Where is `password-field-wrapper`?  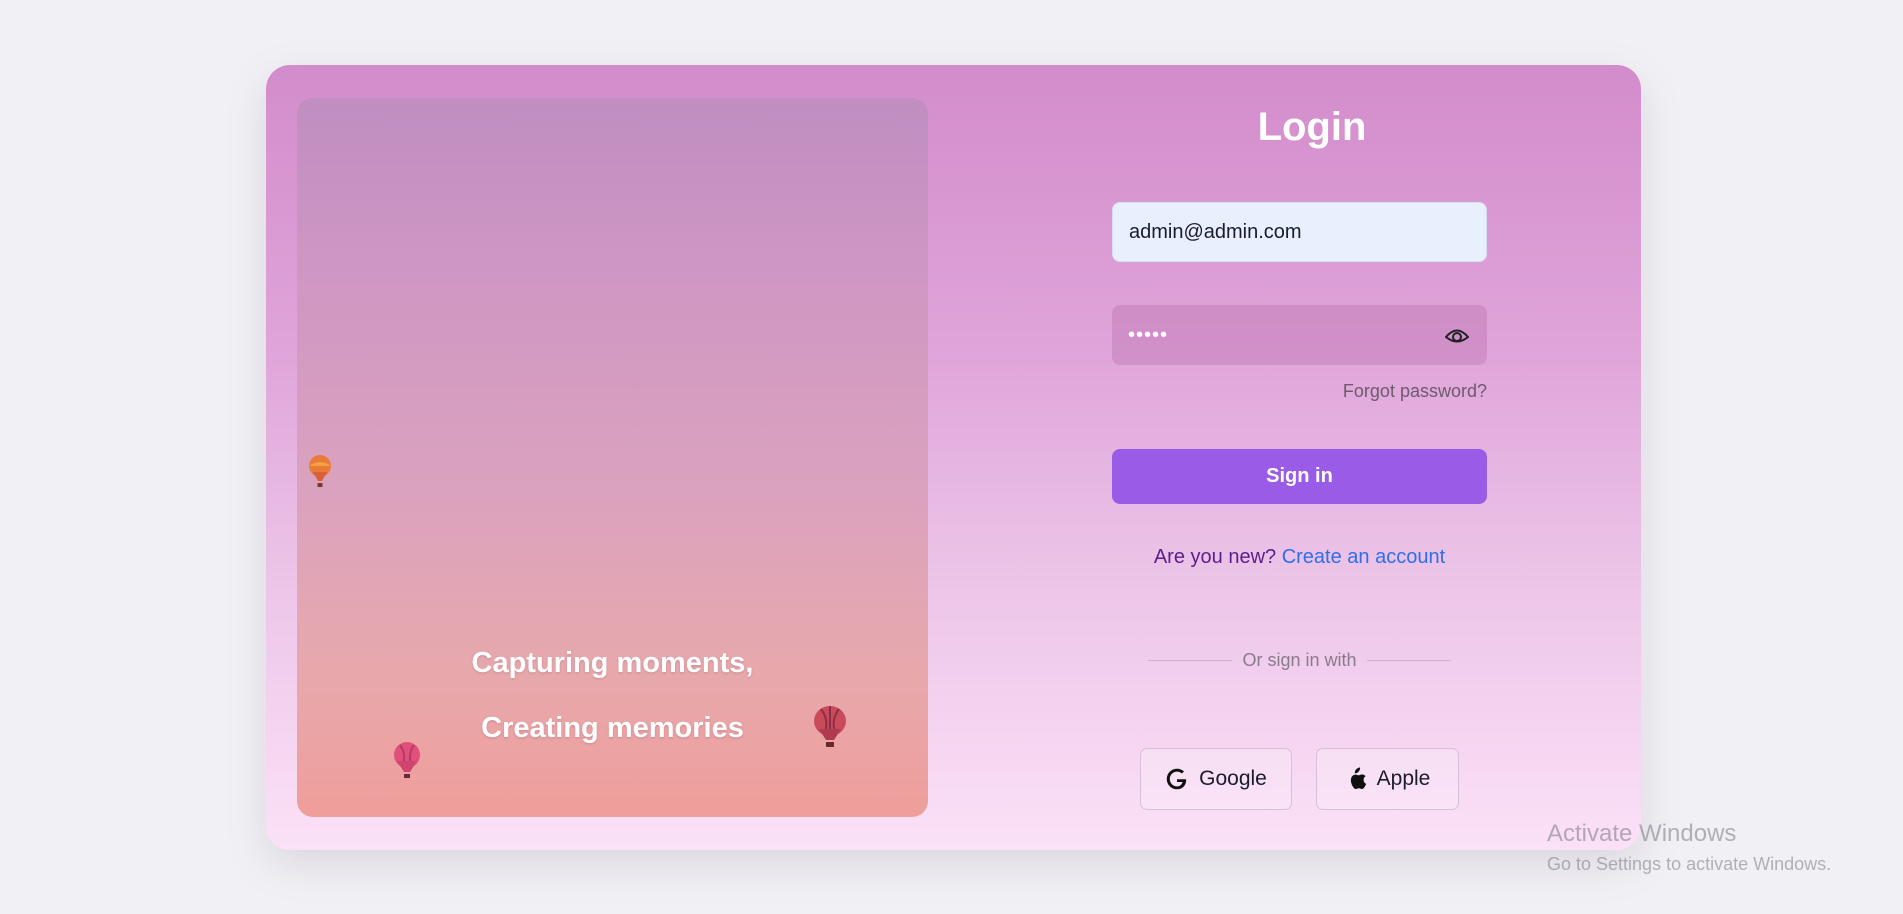
password-field-wrapper is located at coordinates (1299, 335).